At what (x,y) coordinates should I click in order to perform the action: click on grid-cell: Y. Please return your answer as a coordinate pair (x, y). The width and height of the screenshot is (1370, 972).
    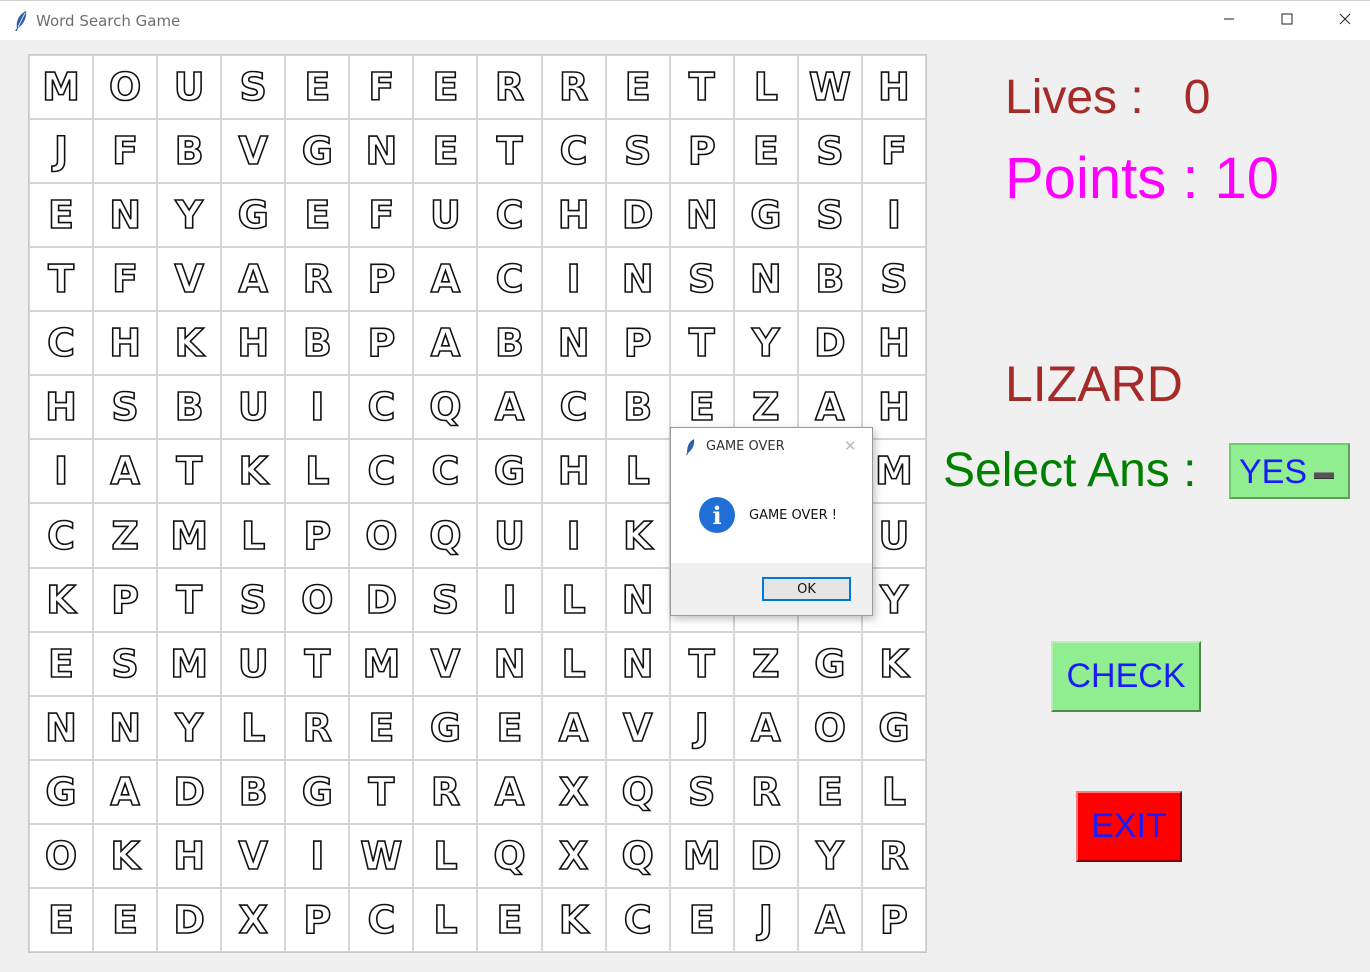
    Looking at the image, I should click on (829, 855).